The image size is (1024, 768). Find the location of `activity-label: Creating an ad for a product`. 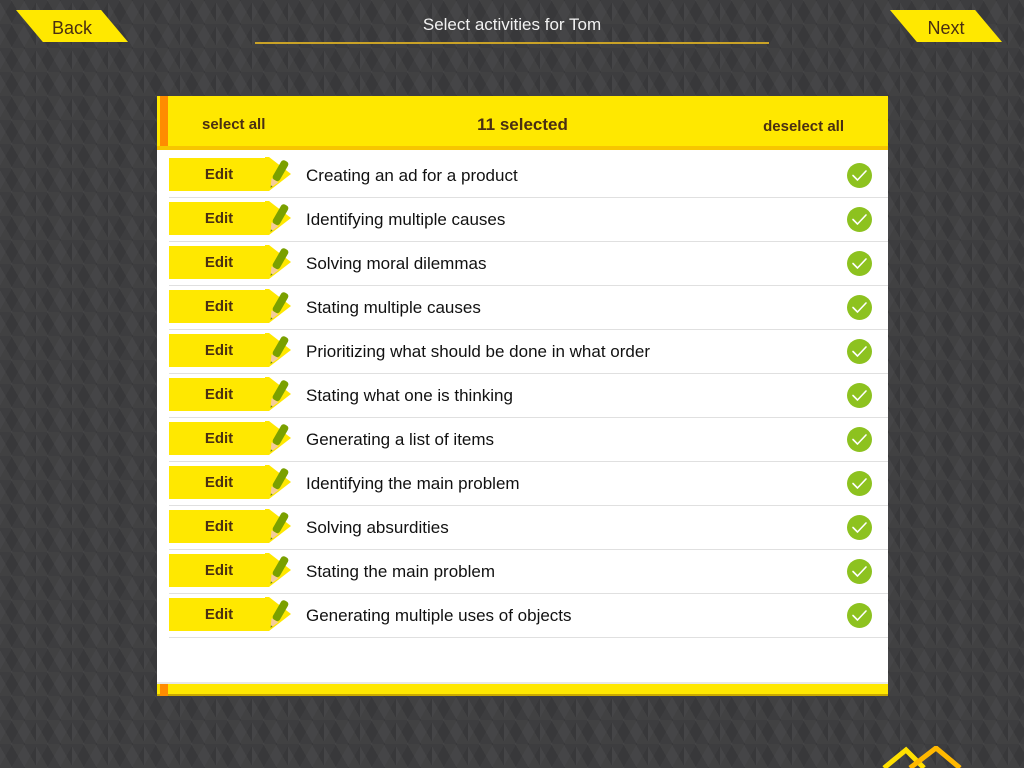

activity-label: Creating an ad for a product is located at coordinates (412, 175).